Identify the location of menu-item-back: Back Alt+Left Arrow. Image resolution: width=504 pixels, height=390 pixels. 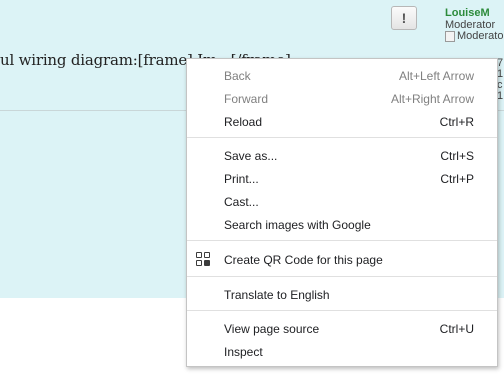
(342, 75).